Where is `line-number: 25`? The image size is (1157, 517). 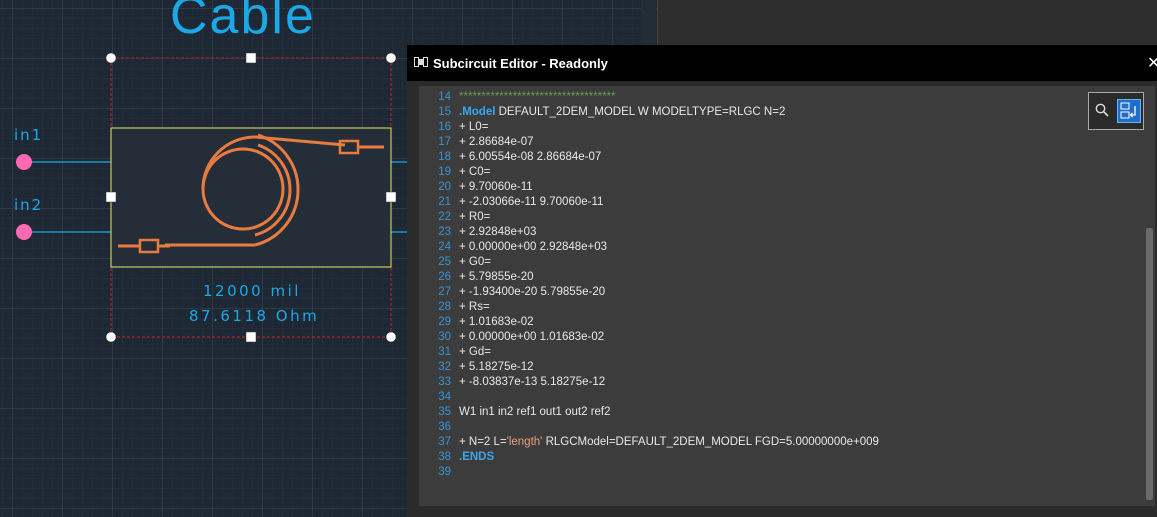
line-number: 25 is located at coordinates (444, 262).